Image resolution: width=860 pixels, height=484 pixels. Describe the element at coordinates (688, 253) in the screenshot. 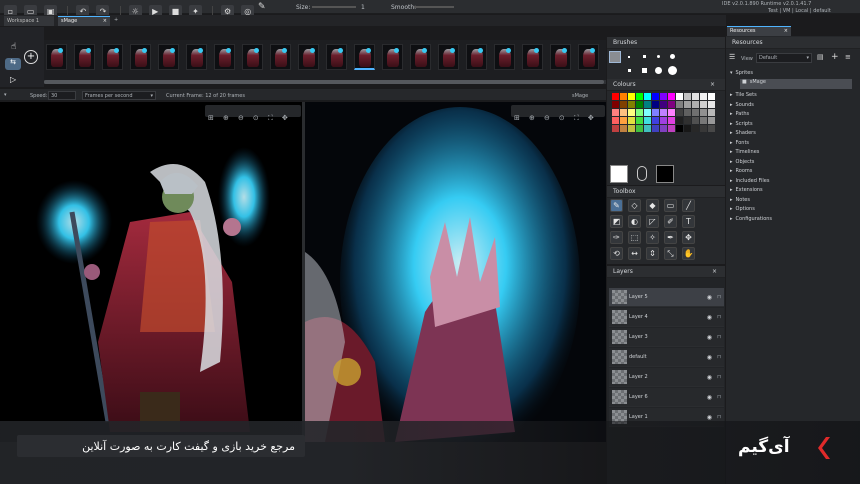

I see `pan-tool-icon: ✋` at that location.